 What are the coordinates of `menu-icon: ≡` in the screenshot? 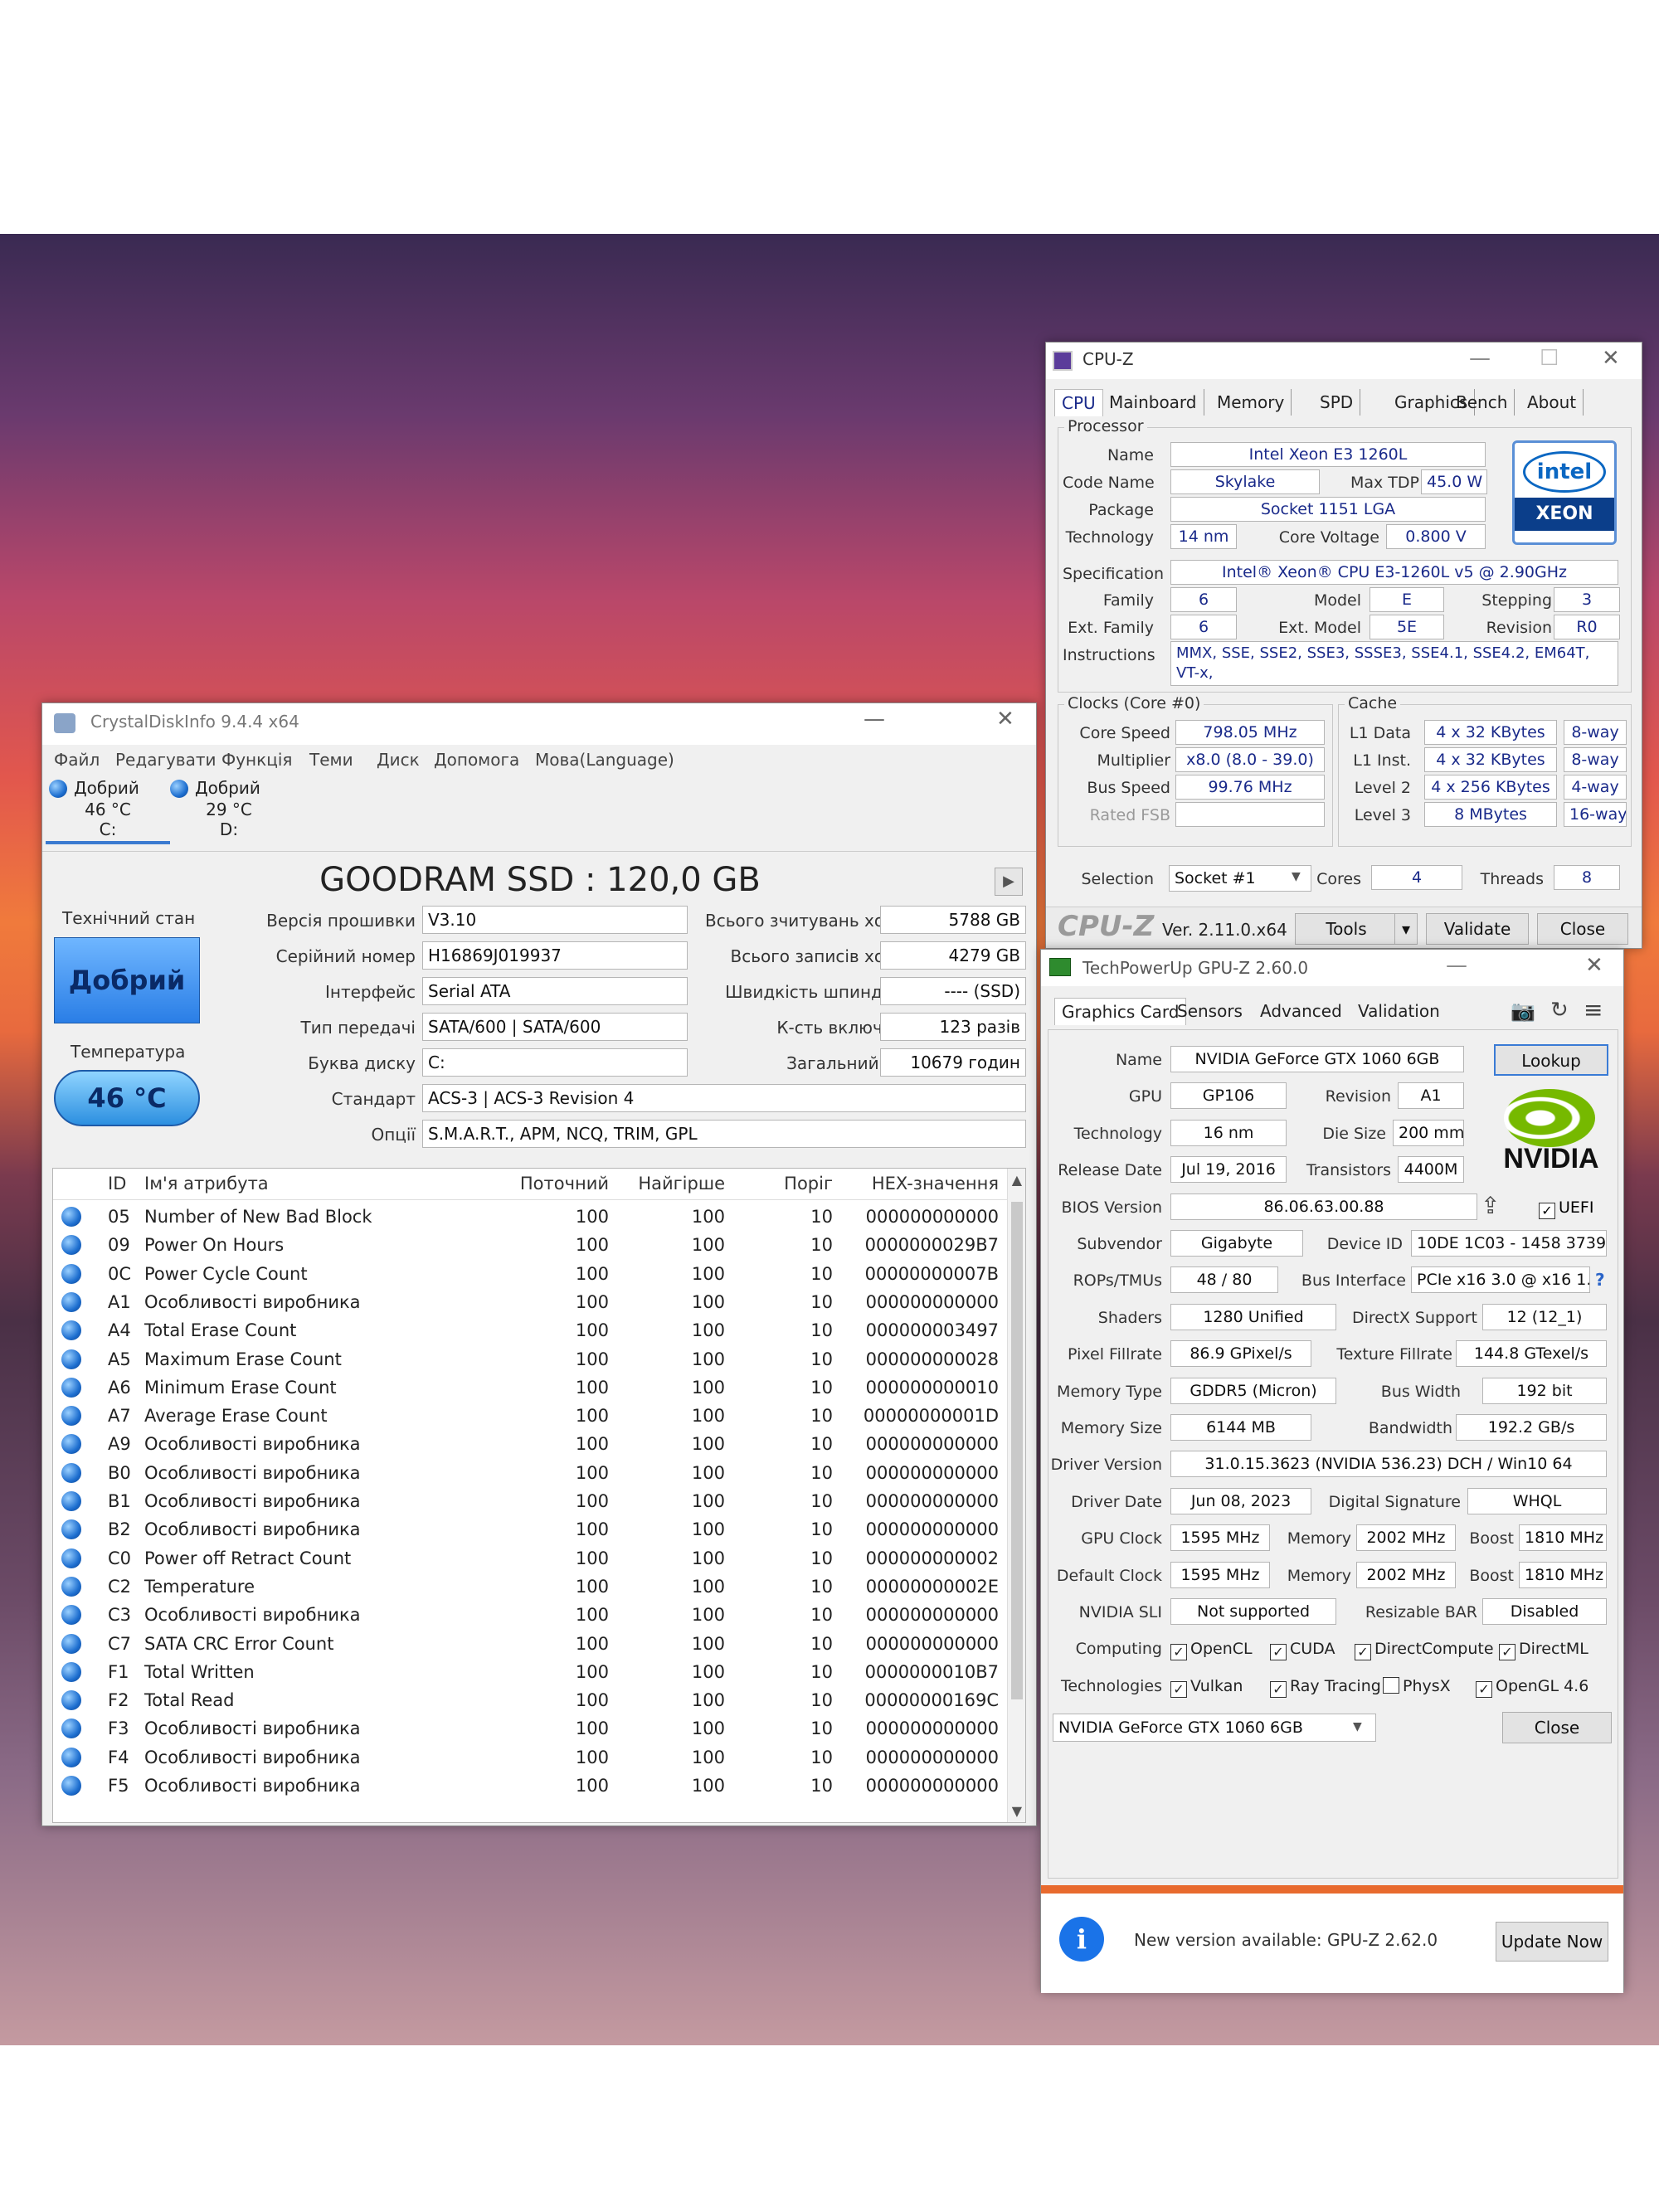 It's located at (1593, 1009).